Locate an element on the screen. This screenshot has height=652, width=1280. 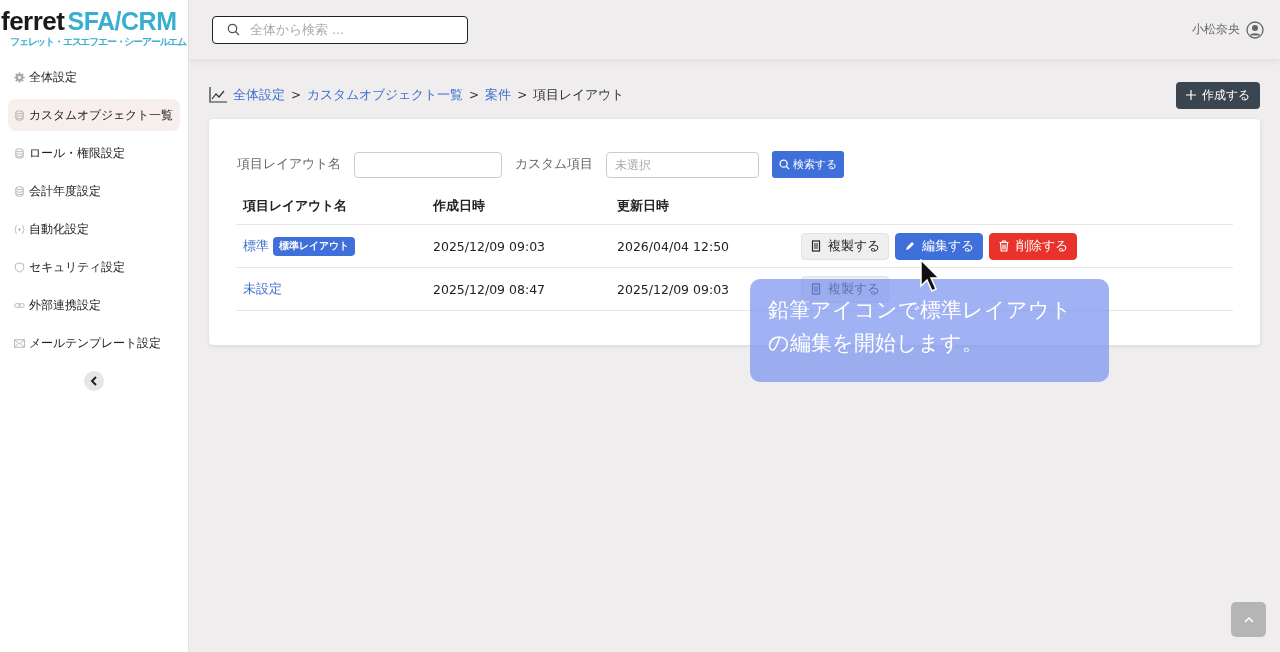
braces-icon is located at coordinates (19, 229).